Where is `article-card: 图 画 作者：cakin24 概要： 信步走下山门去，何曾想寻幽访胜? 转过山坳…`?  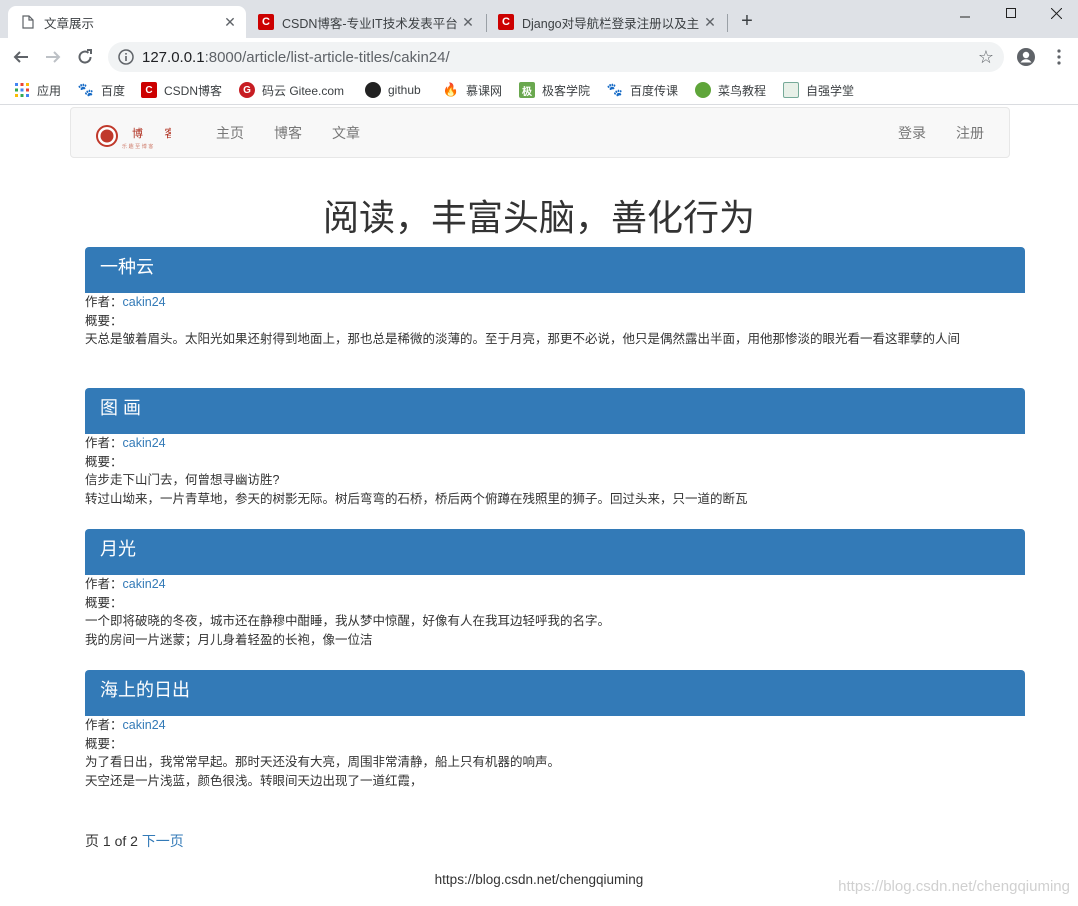
article-card: 图 画 作者：cakin24 概要： 信步走下山门去，何曾想寻幽访胜? 转过山坳… is located at coordinates (555, 448).